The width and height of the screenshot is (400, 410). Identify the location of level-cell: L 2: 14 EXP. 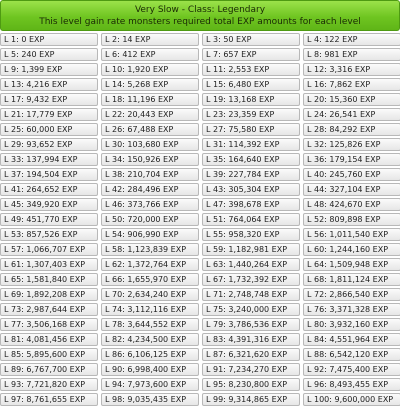
(150, 39).